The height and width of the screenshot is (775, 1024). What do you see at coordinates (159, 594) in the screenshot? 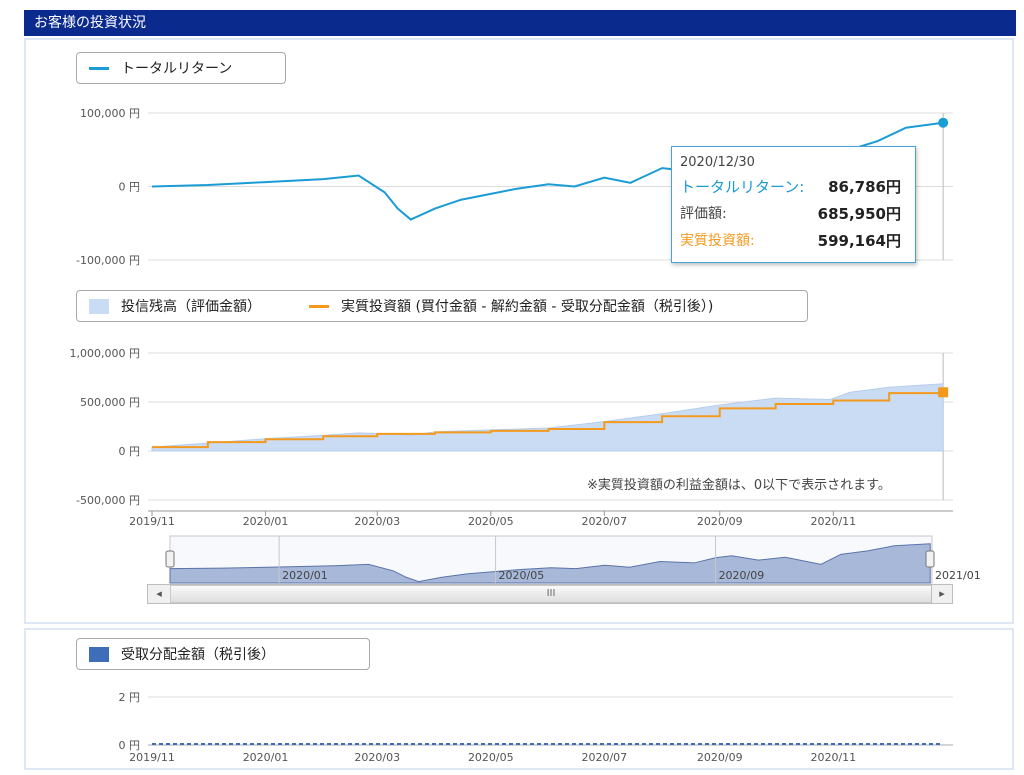
I see `scroll-left-button: ◂` at bounding box center [159, 594].